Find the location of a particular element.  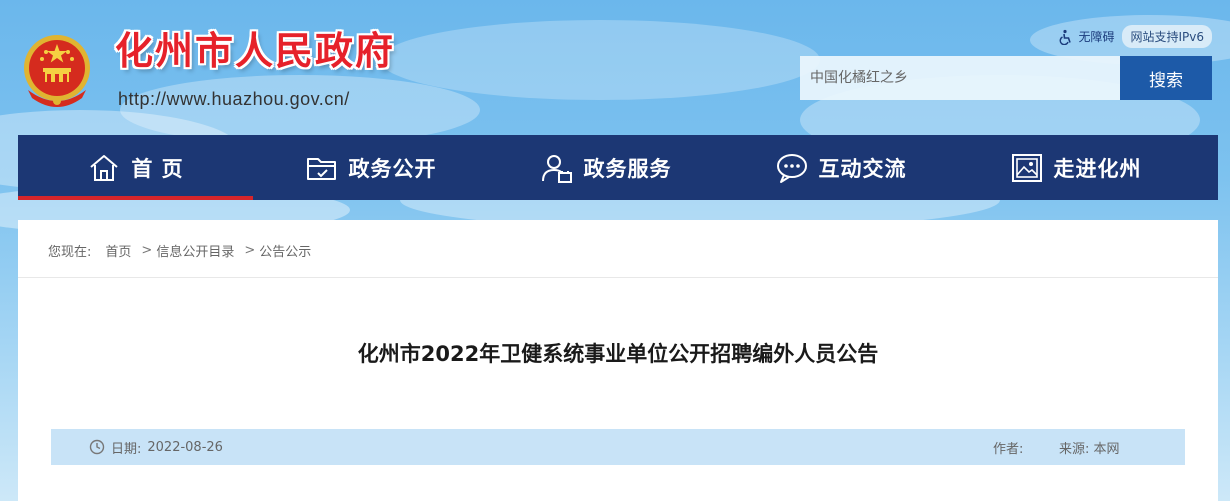

article-source: 来源: 本网 is located at coordinates (1089, 447).